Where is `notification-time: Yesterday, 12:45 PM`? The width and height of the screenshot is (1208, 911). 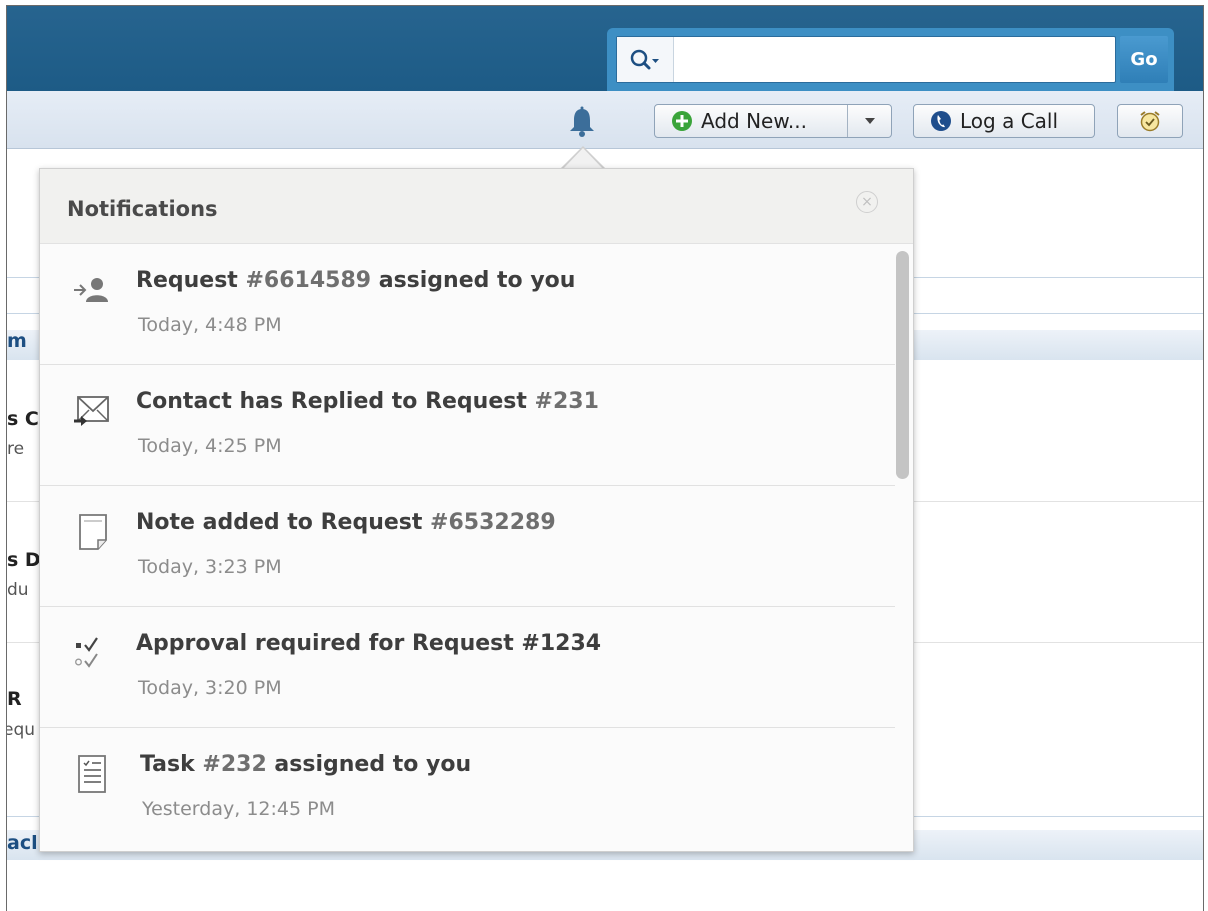 notification-time: Yesterday, 12:45 PM is located at coordinates (238, 809).